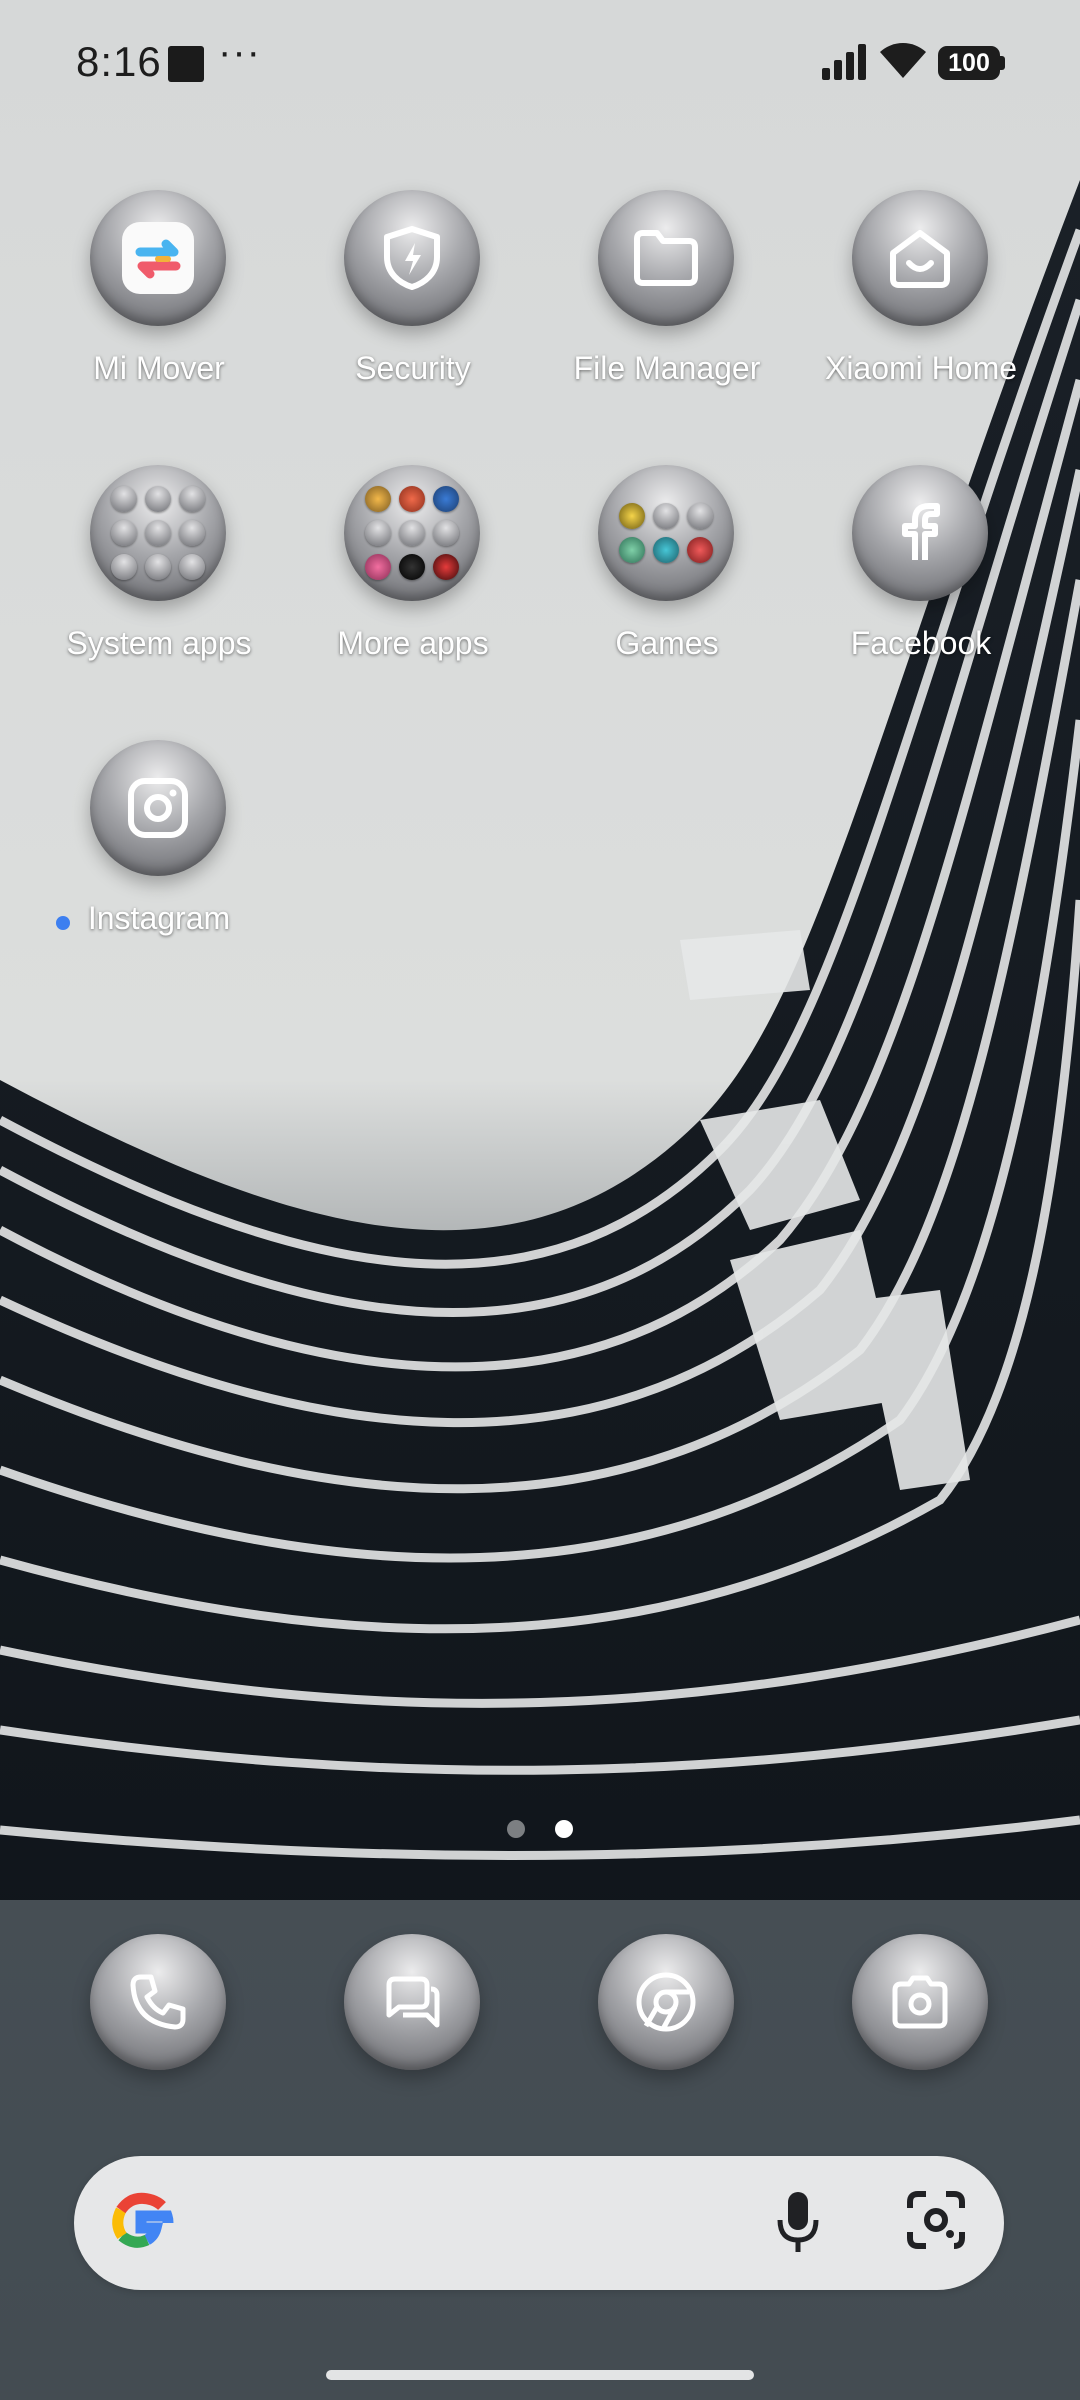 This screenshot has height=2400, width=1080. What do you see at coordinates (143, 2220) in the screenshot?
I see `google-g-icon` at bounding box center [143, 2220].